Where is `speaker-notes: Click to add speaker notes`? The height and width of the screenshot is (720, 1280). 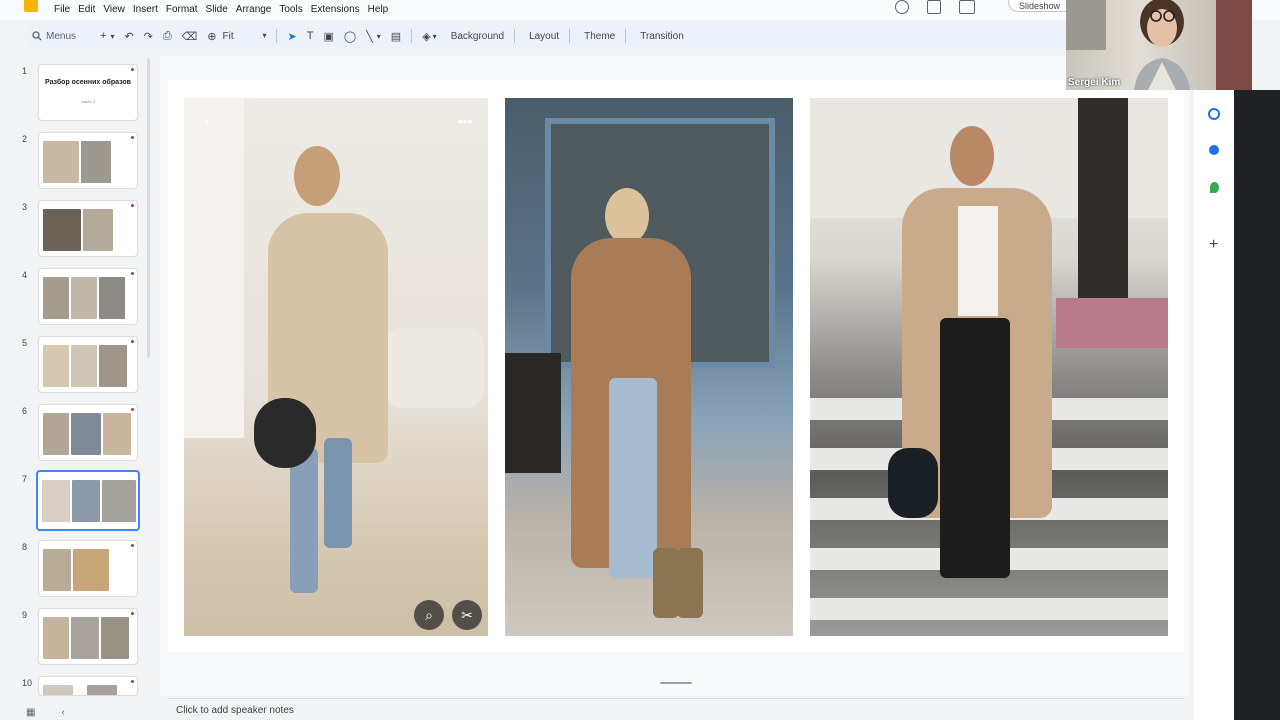
speaker-notes: Click to add speaker notes is located at coordinates (676, 709).